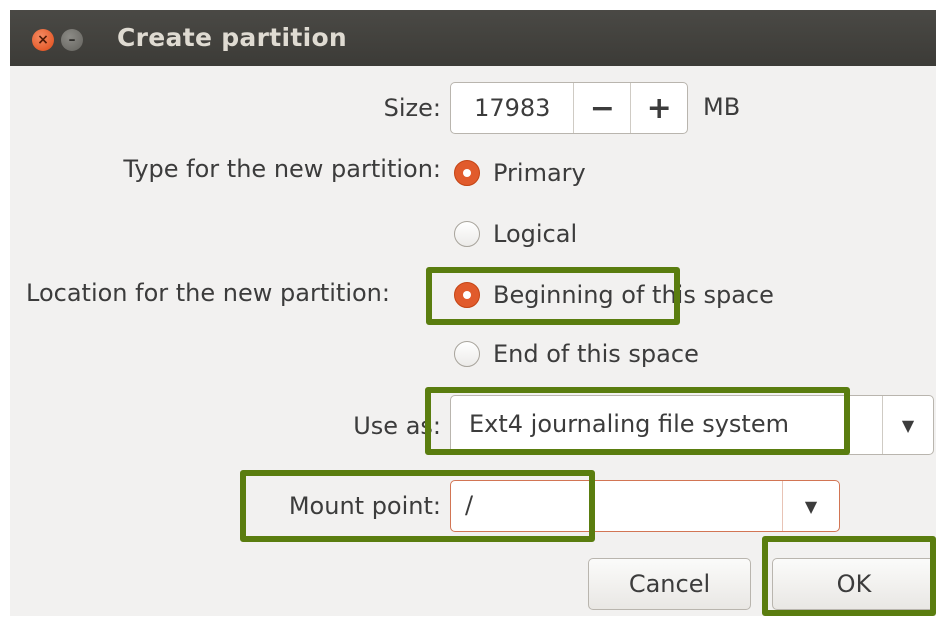 This screenshot has width=938, height=618. I want to click on radio-beginning-of-space: Beginning of this space, so click(614, 295).